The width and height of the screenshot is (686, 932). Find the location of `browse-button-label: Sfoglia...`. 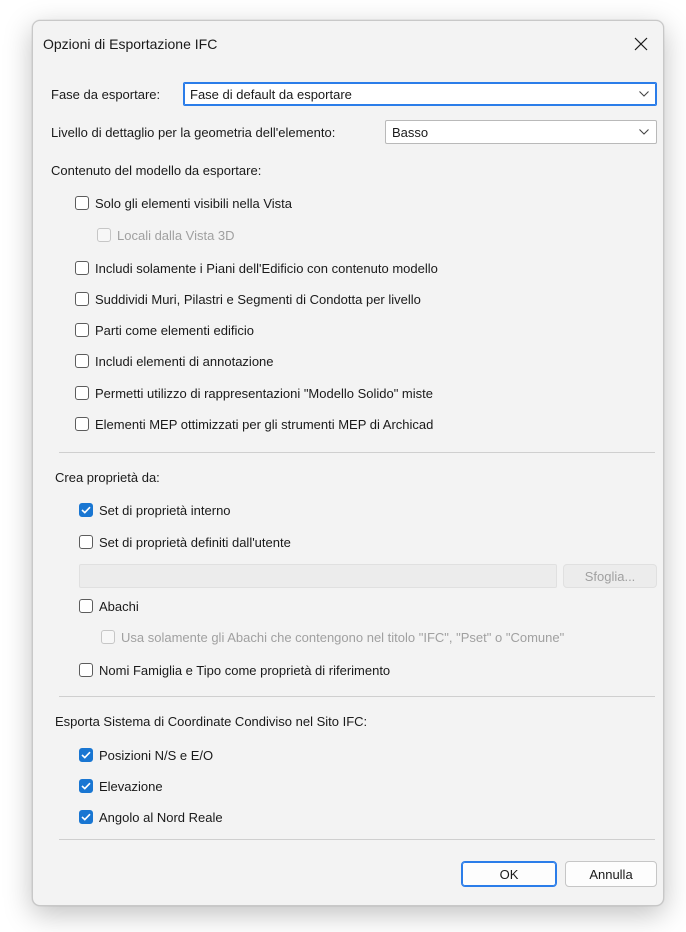

browse-button-label: Sfoglia... is located at coordinates (610, 576).